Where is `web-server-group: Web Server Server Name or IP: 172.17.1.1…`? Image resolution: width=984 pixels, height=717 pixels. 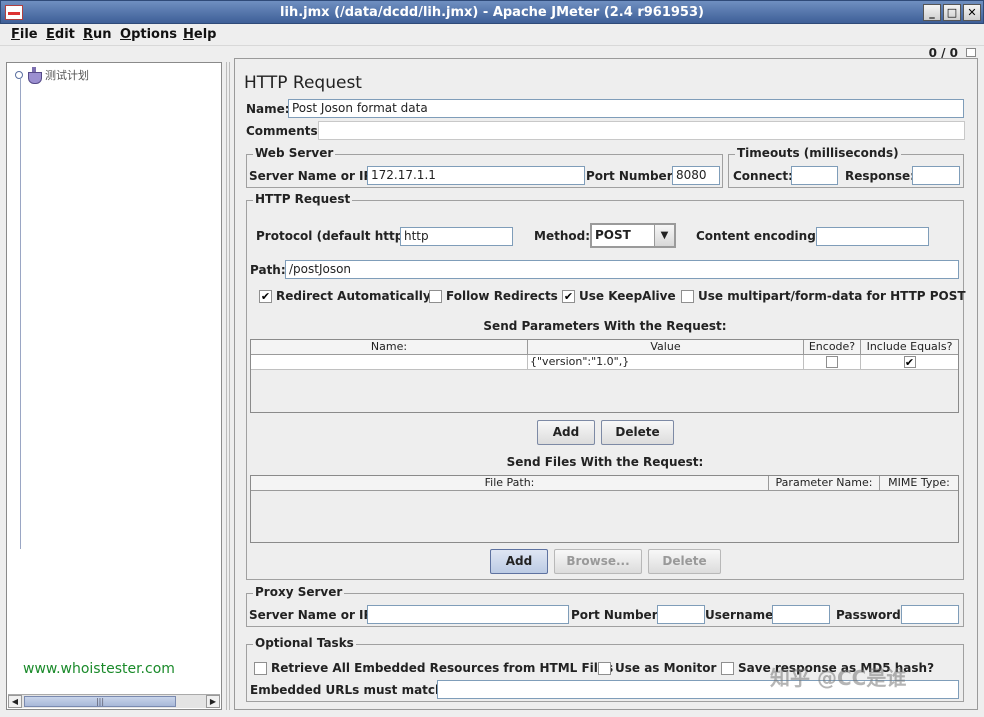 web-server-group: Web Server Server Name or IP: 172.17.1.1… is located at coordinates (484, 167).